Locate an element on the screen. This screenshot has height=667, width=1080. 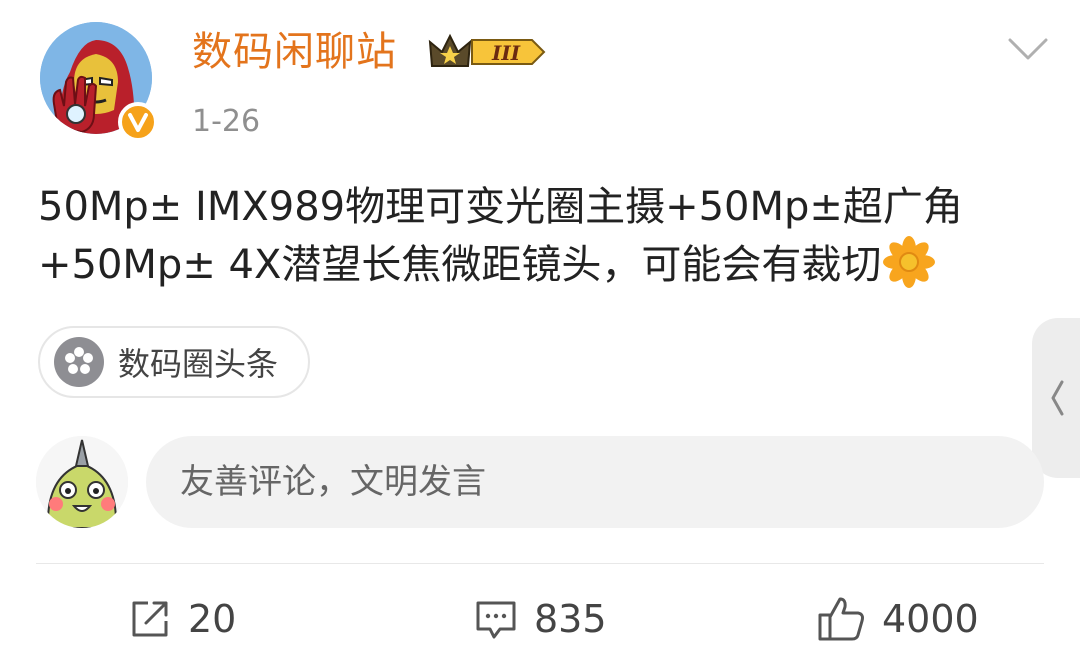
topic-icon is located at coordinates (79, 362).